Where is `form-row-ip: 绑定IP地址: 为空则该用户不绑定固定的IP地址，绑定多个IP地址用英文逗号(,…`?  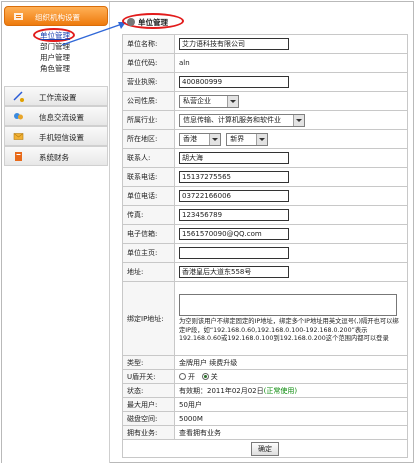
form-row-ip: 绑定IP地址: 为空则该用户不绑定固定的IP地址，绑定多个IP地址用英文逗号(,… is located at coordinates (265, 318).